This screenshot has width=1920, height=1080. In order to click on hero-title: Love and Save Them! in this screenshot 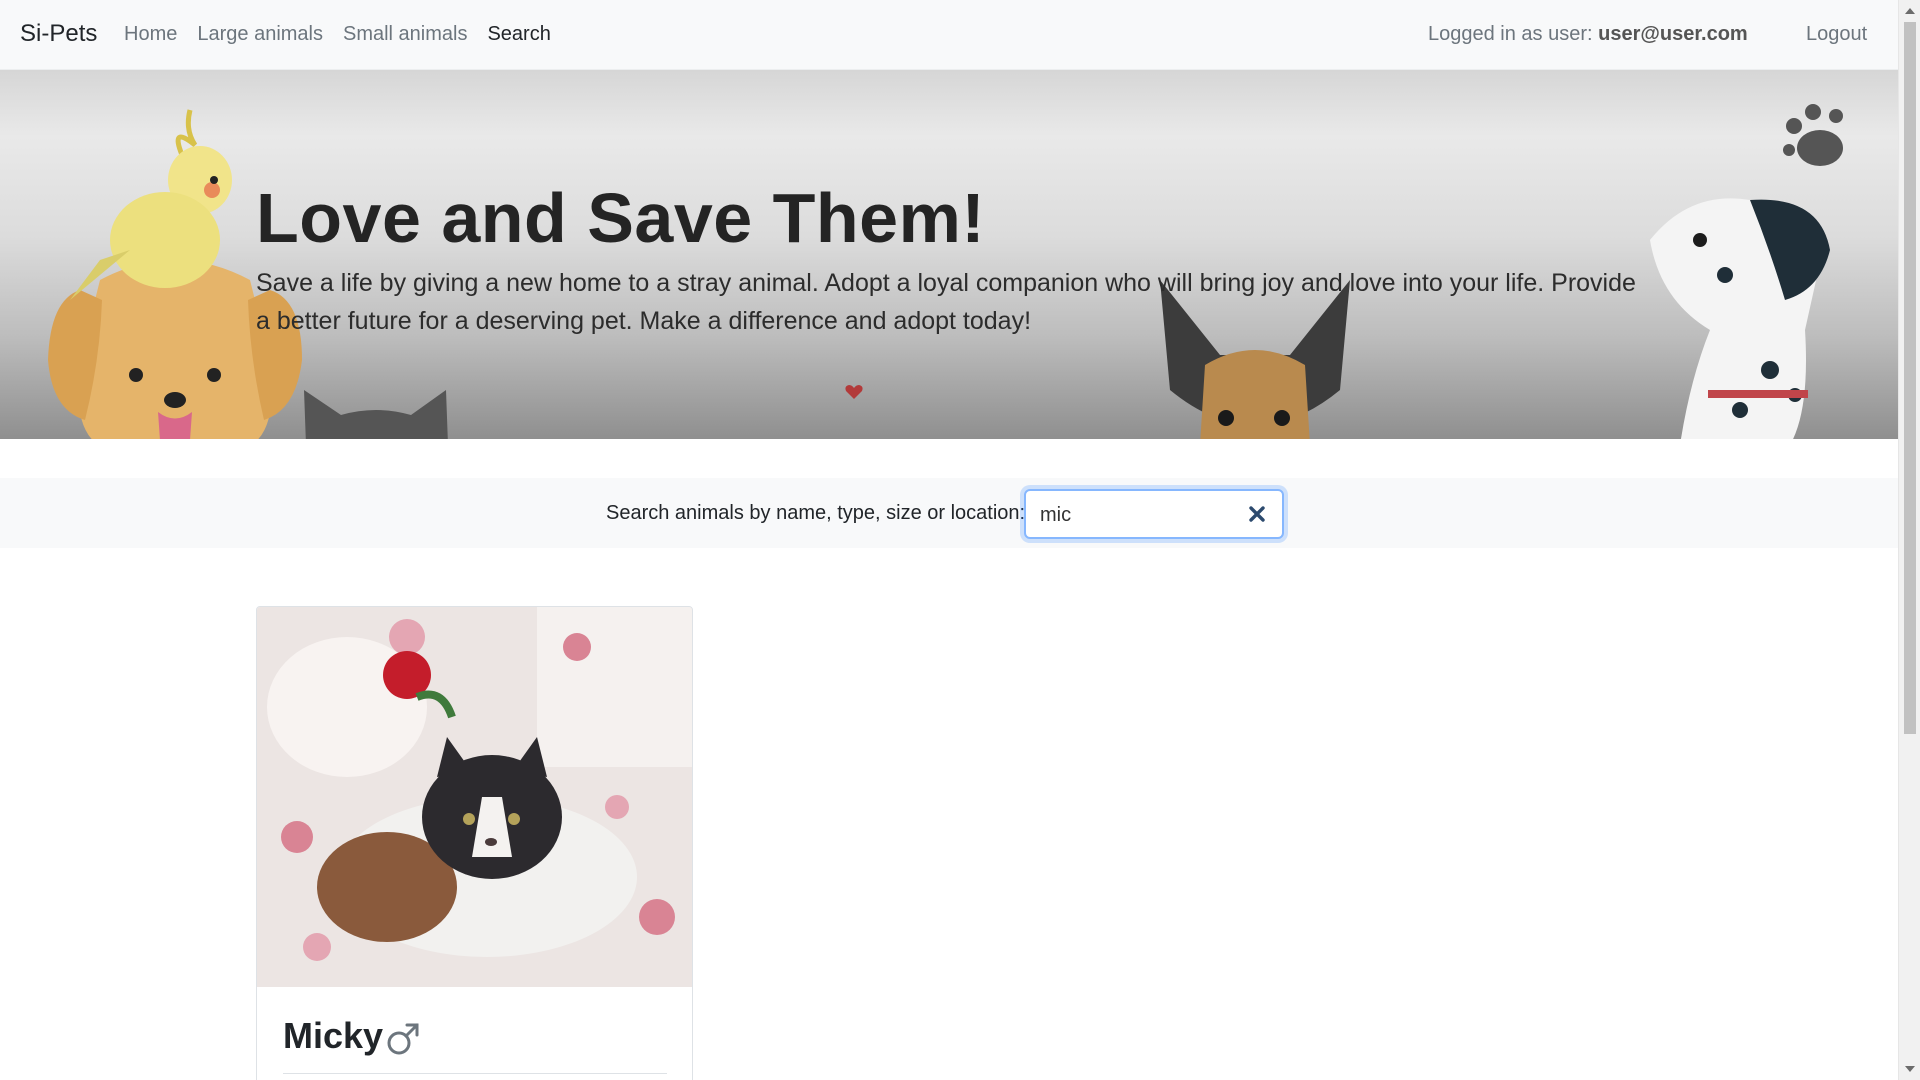, I will do `click(621, 218)`.